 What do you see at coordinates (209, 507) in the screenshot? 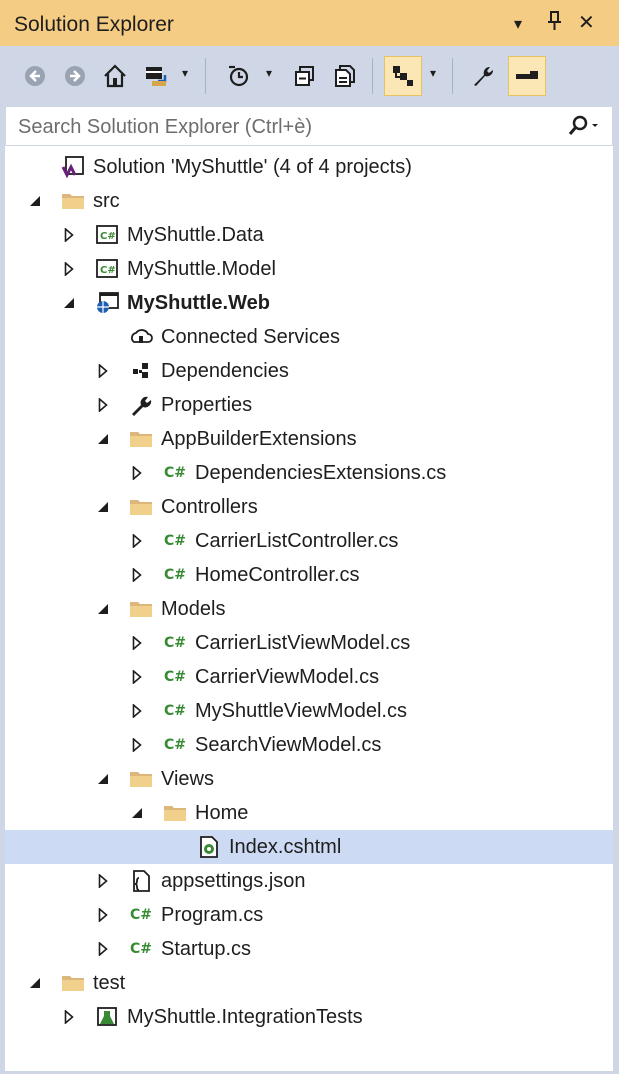
I see `tree-item-label: Controllers` at bounding box center [209, 507].